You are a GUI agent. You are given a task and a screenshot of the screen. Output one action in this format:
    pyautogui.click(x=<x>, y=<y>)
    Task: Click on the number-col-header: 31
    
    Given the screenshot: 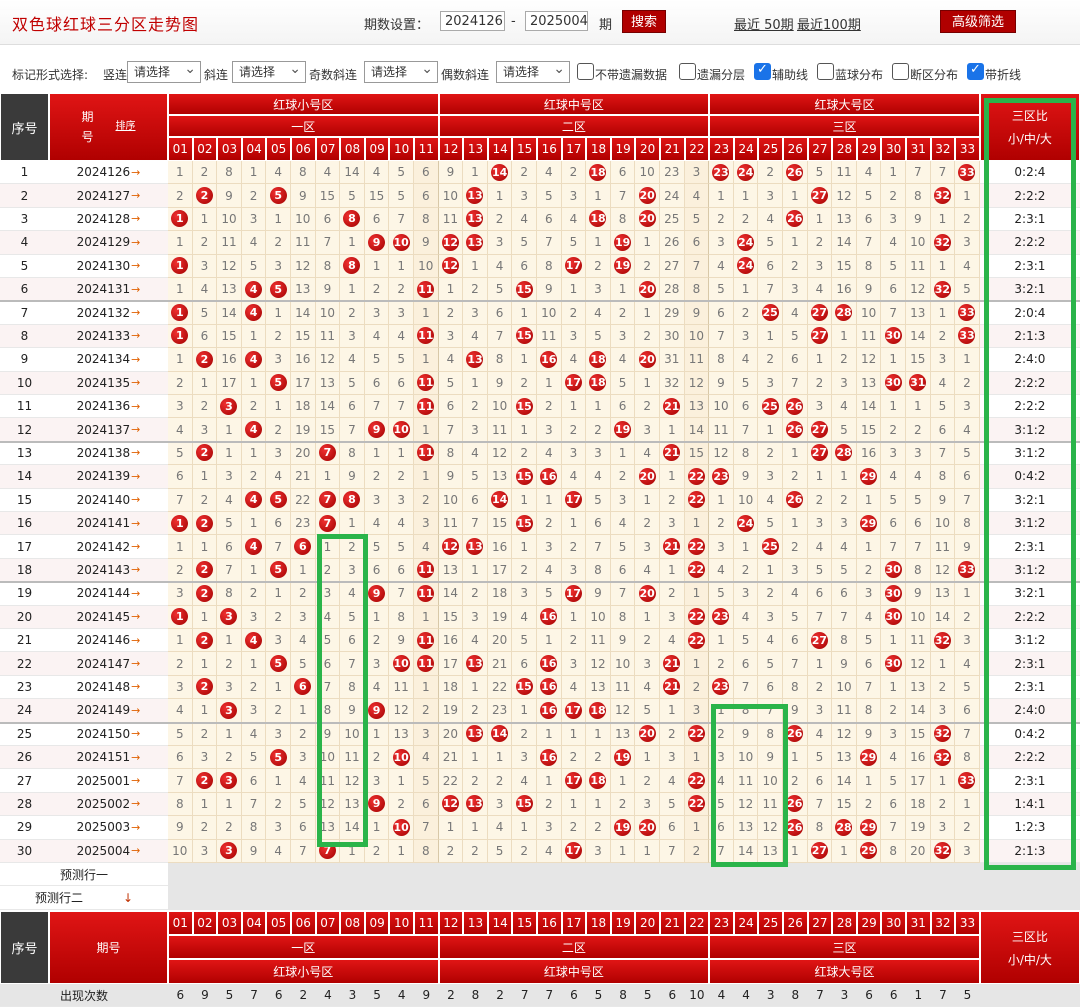 What is the action you would take?
    pyautogui.click(x=918, y=149)
    